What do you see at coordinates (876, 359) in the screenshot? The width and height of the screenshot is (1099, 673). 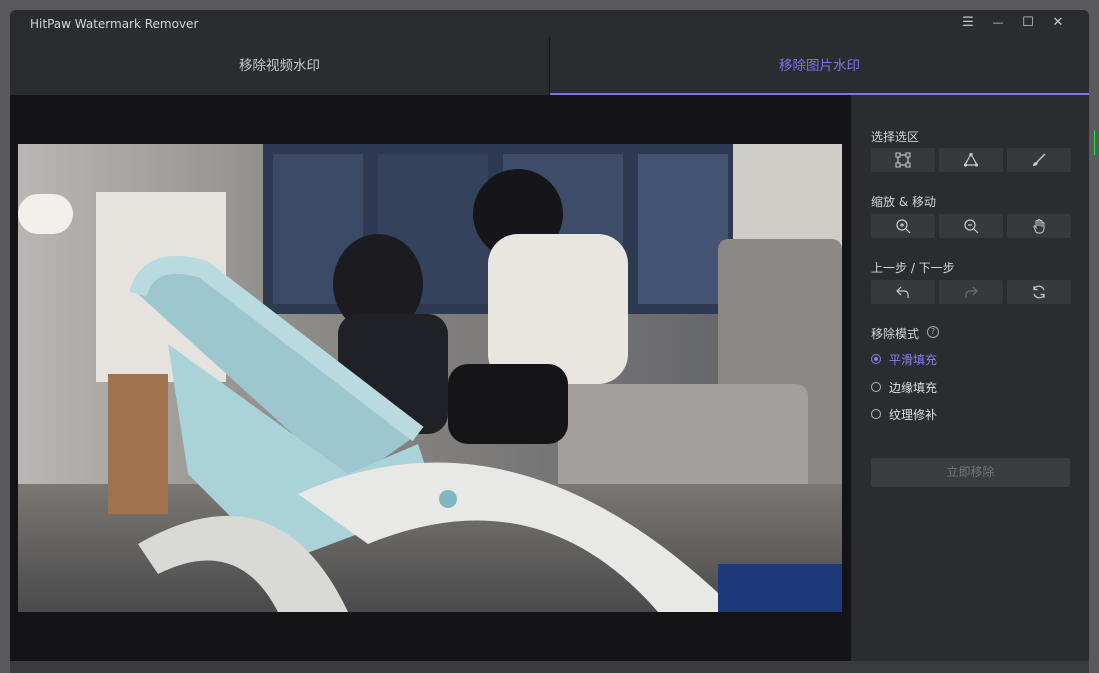 I see `radio-selected` at bounding box center [876, 359].